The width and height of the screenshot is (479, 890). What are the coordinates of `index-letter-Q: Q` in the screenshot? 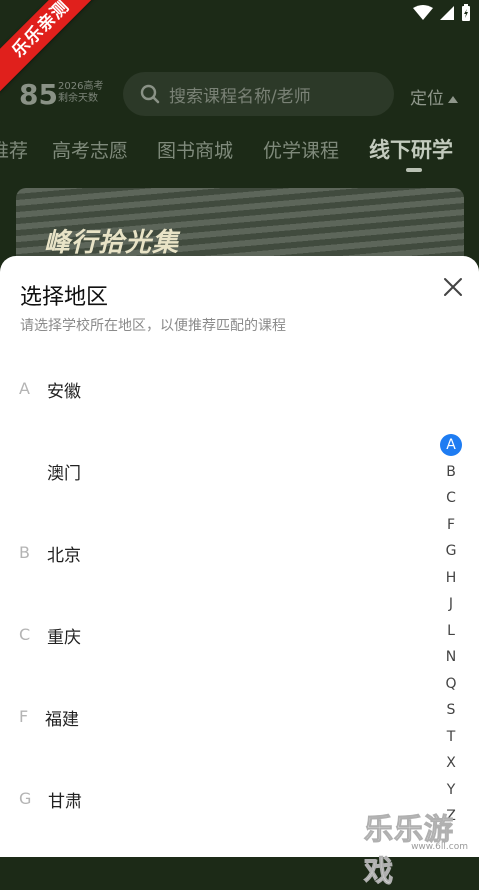 It's located at (451, 684).